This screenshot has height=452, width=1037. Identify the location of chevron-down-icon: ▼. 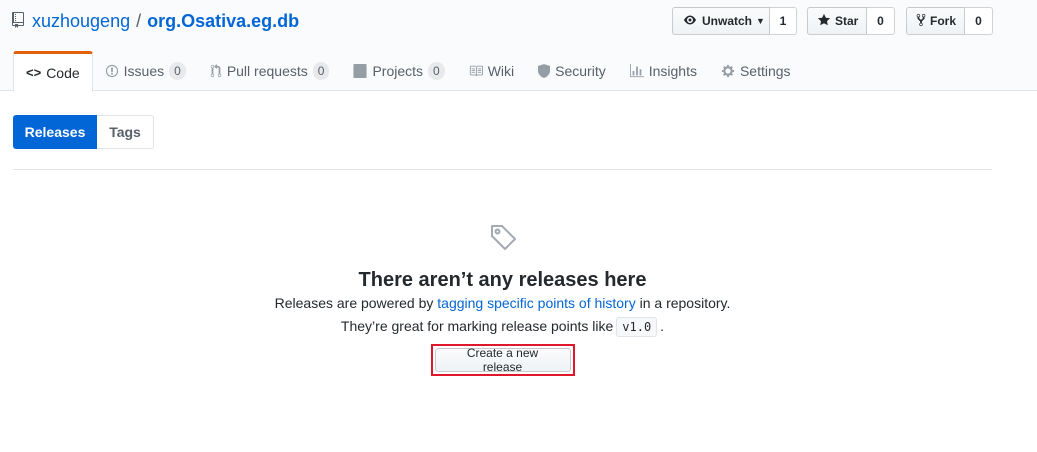
(760, 21).